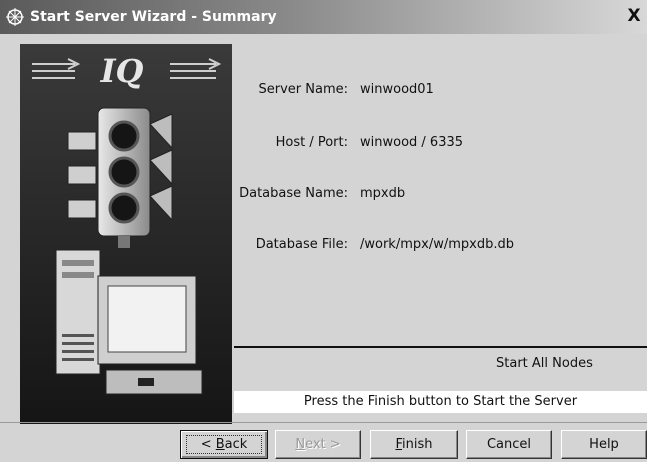 This screenshot has width=647, height=462. What do you see at coordinates (440, 347) in the screenshot?
I see `section-divider` at bounding box center [440, 347].